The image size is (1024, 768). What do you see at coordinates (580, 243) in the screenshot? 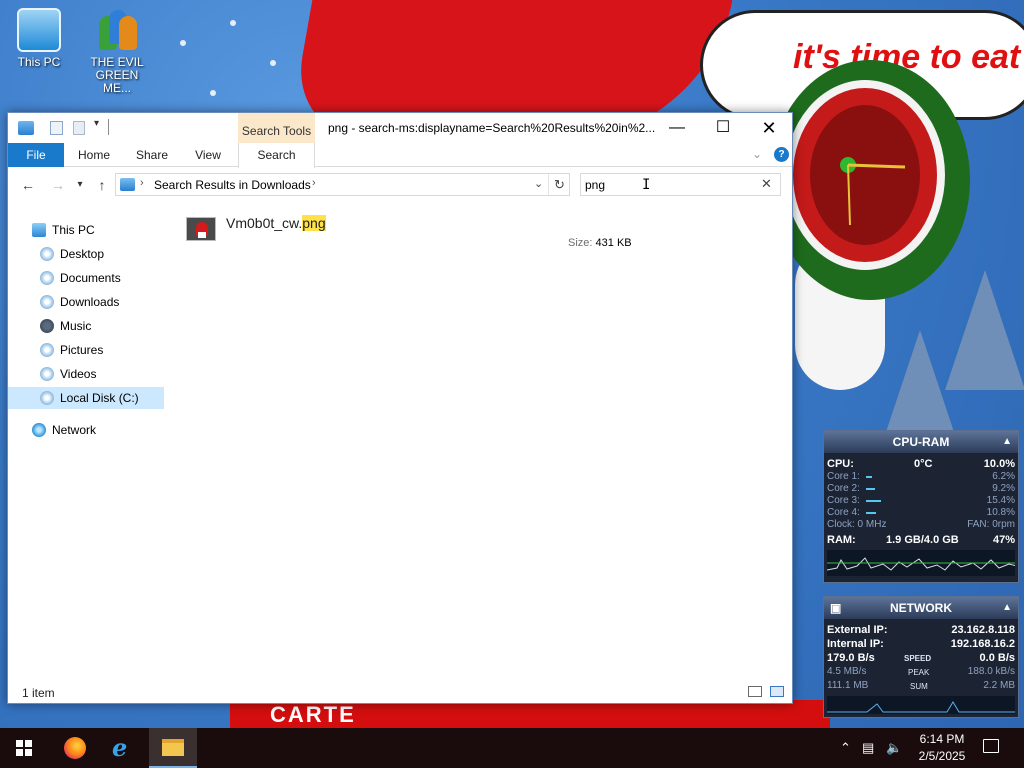
I see `file-size-label: Size:` at bounding box center [580, 243].